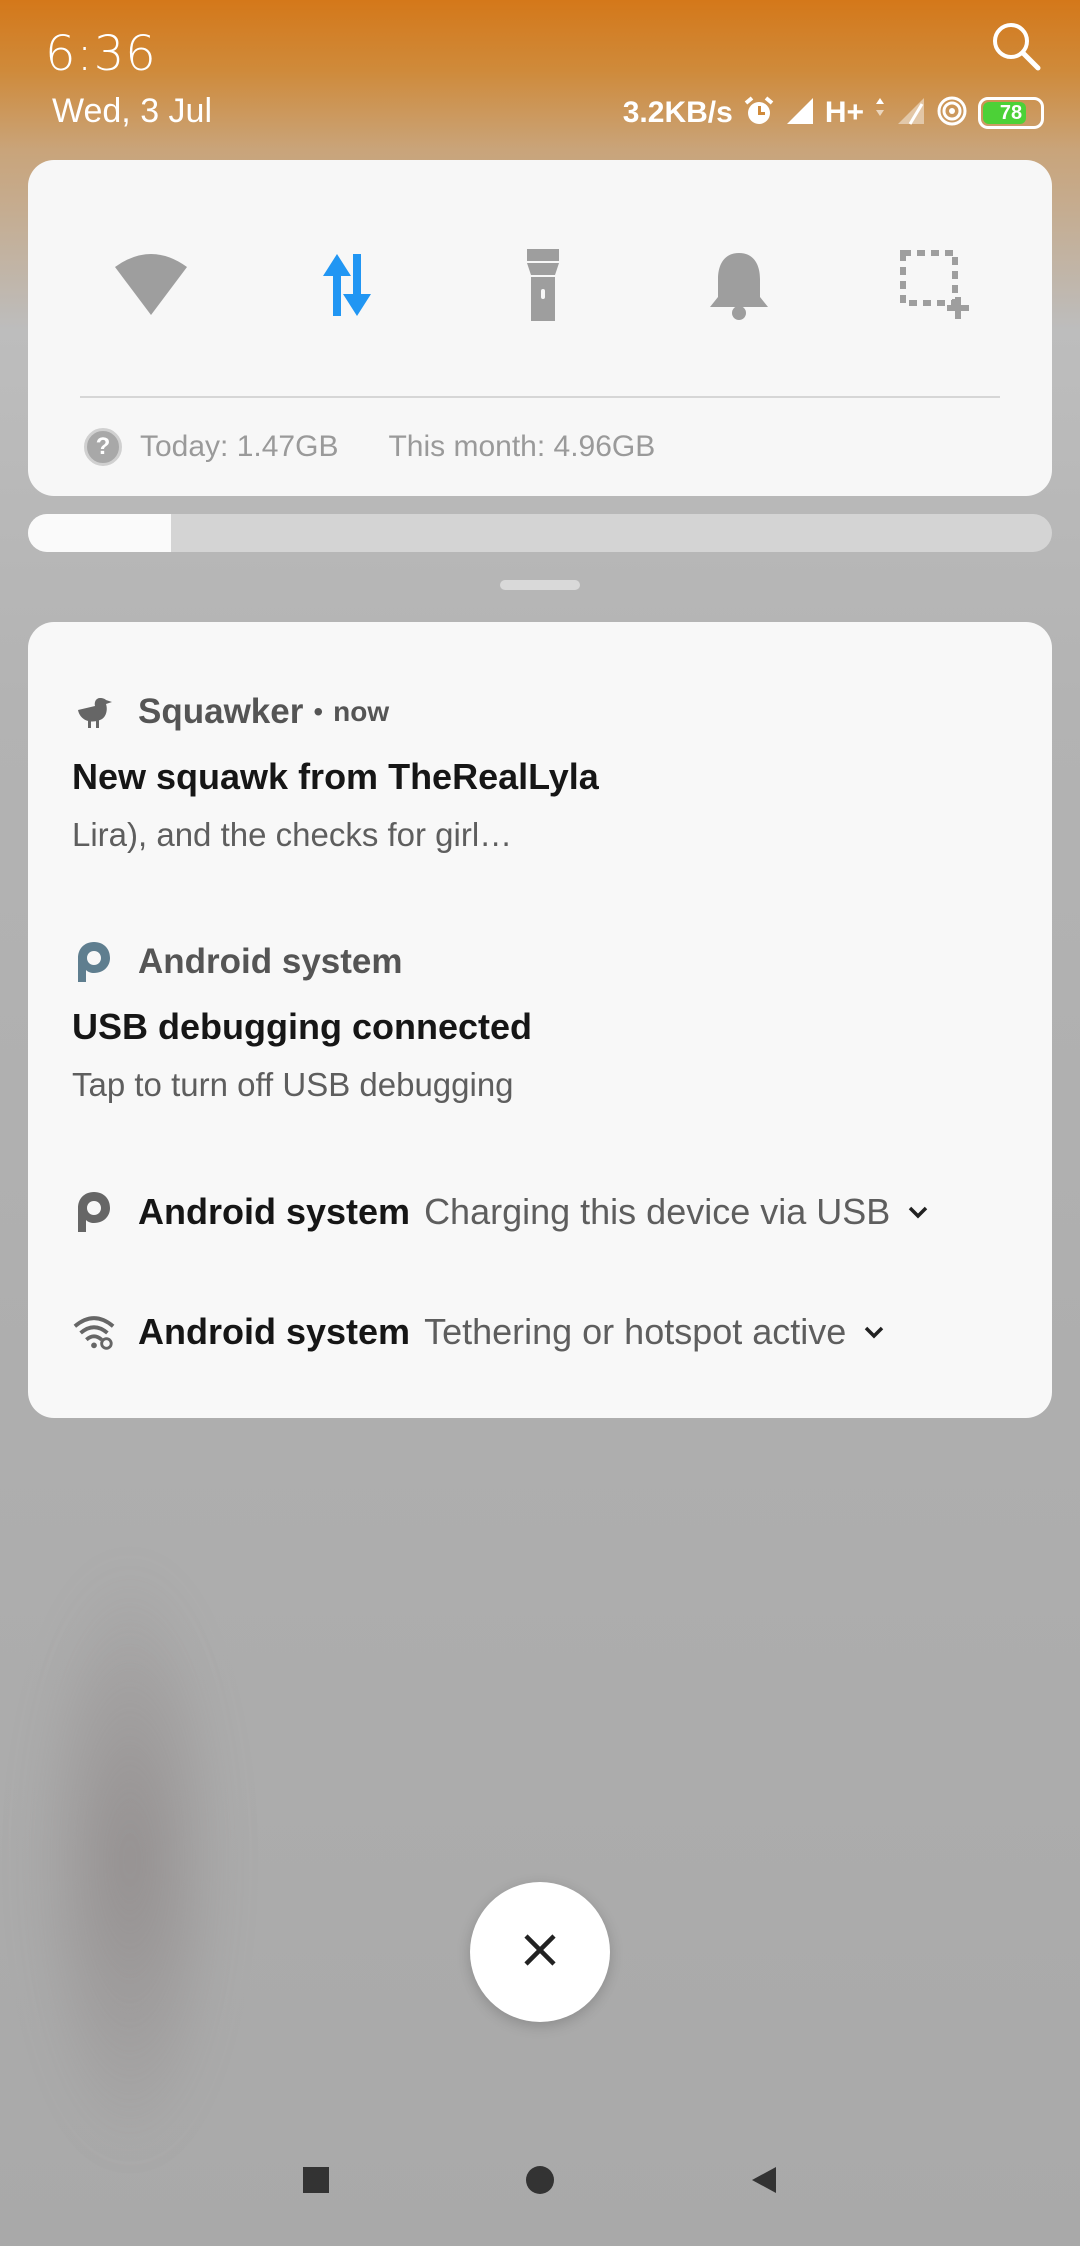 The height and width of the screenshot is (2246, 1080). I want to click on data-arrows-icon, so click(880, 113).